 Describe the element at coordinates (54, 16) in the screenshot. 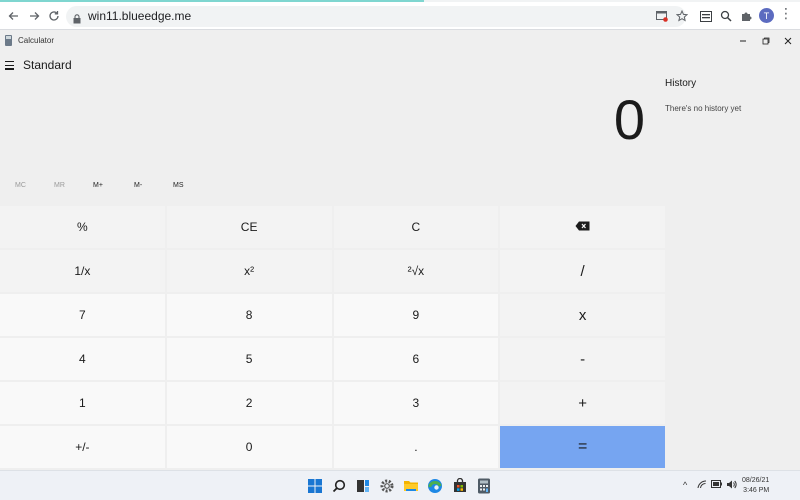

I see `reload-icon` at that location.